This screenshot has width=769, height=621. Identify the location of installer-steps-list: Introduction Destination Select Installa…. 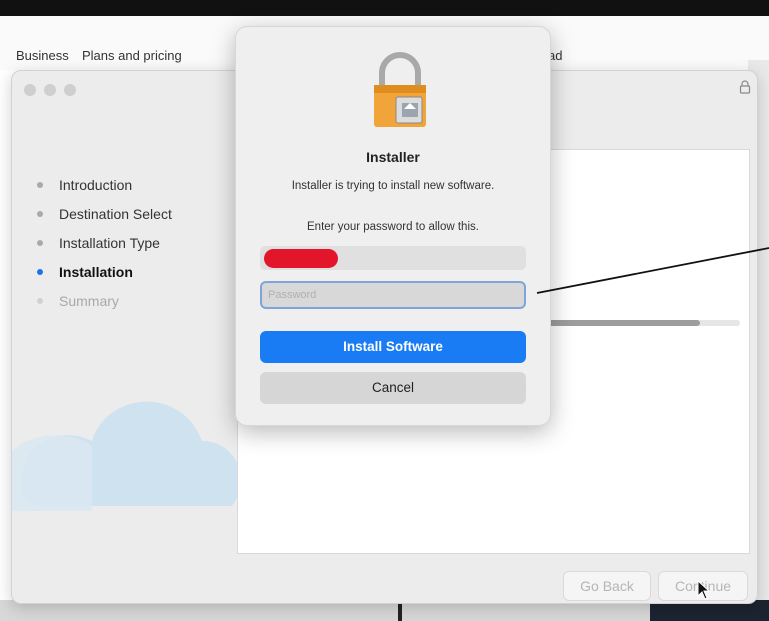
(103, 247).